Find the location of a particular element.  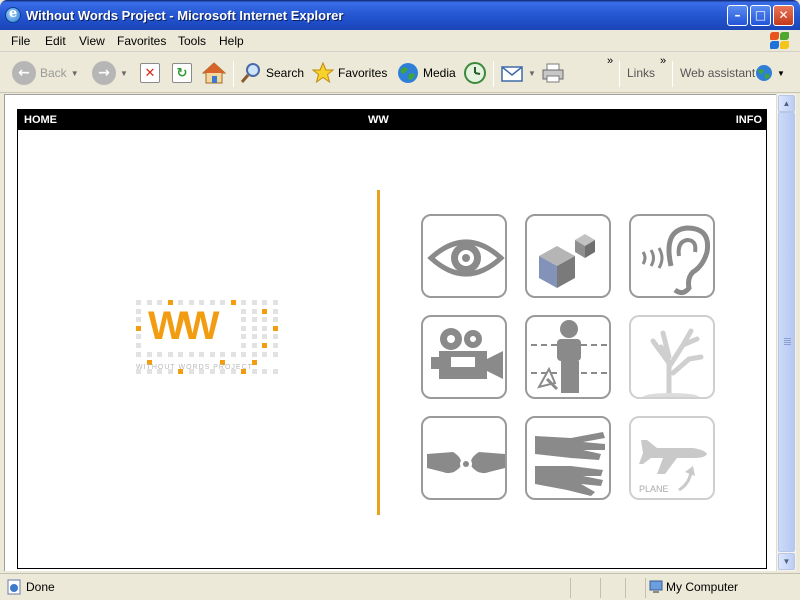

media-globe-icon is located at coordinates (408, 73).